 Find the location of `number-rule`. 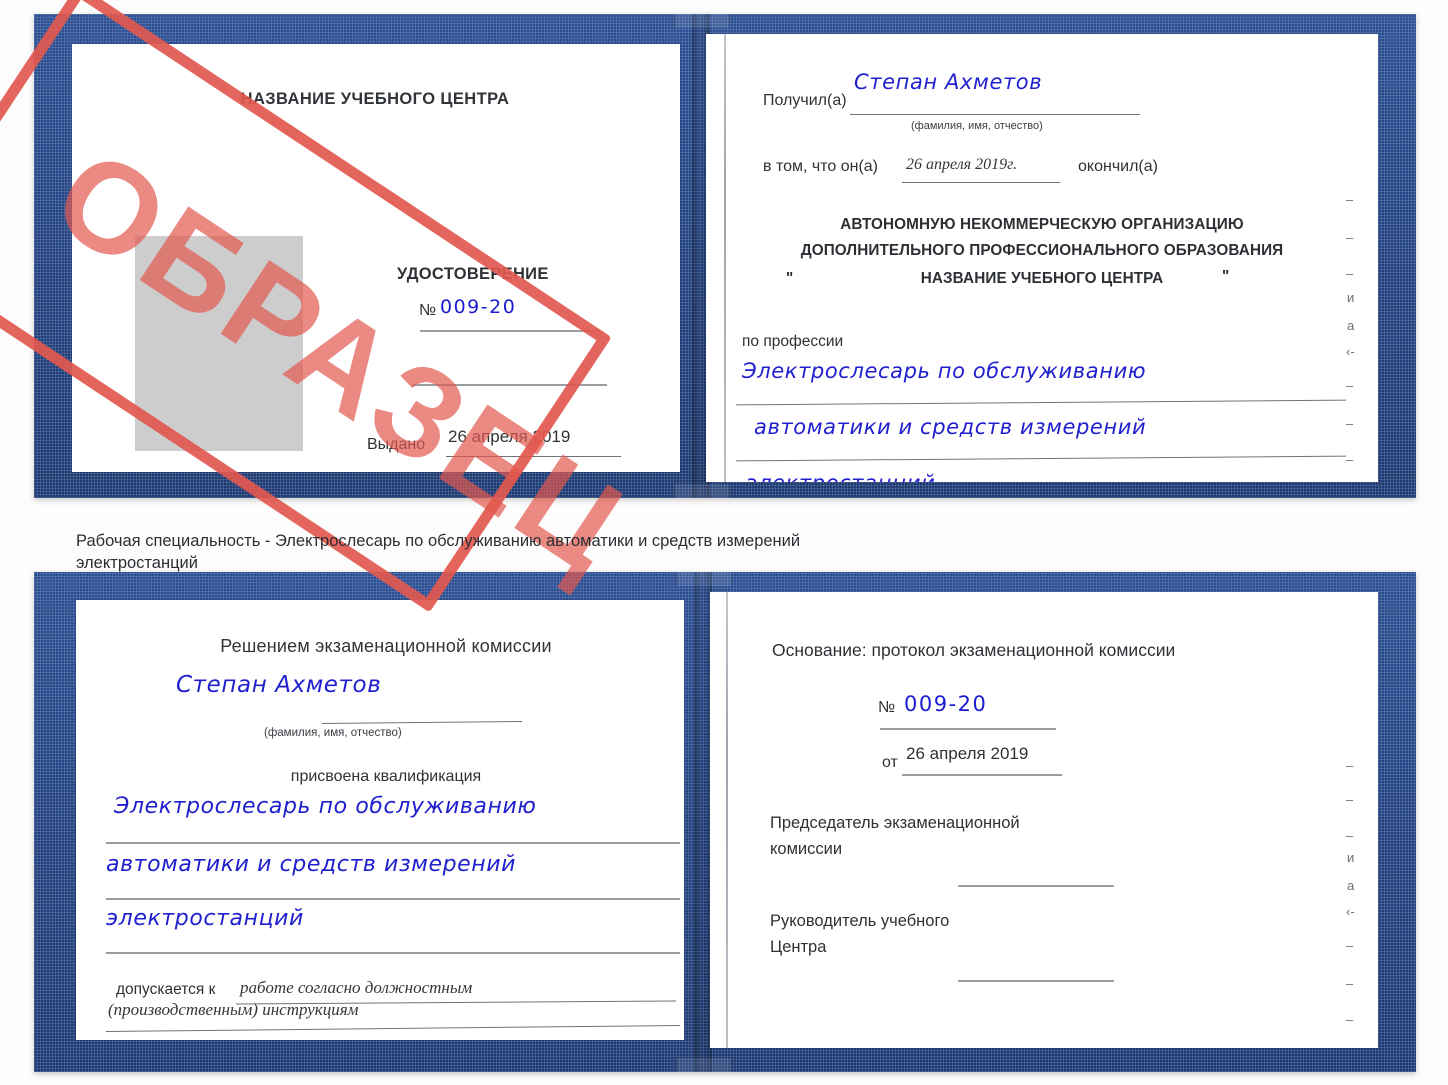

number-rule is located at coordinates (510, 331).